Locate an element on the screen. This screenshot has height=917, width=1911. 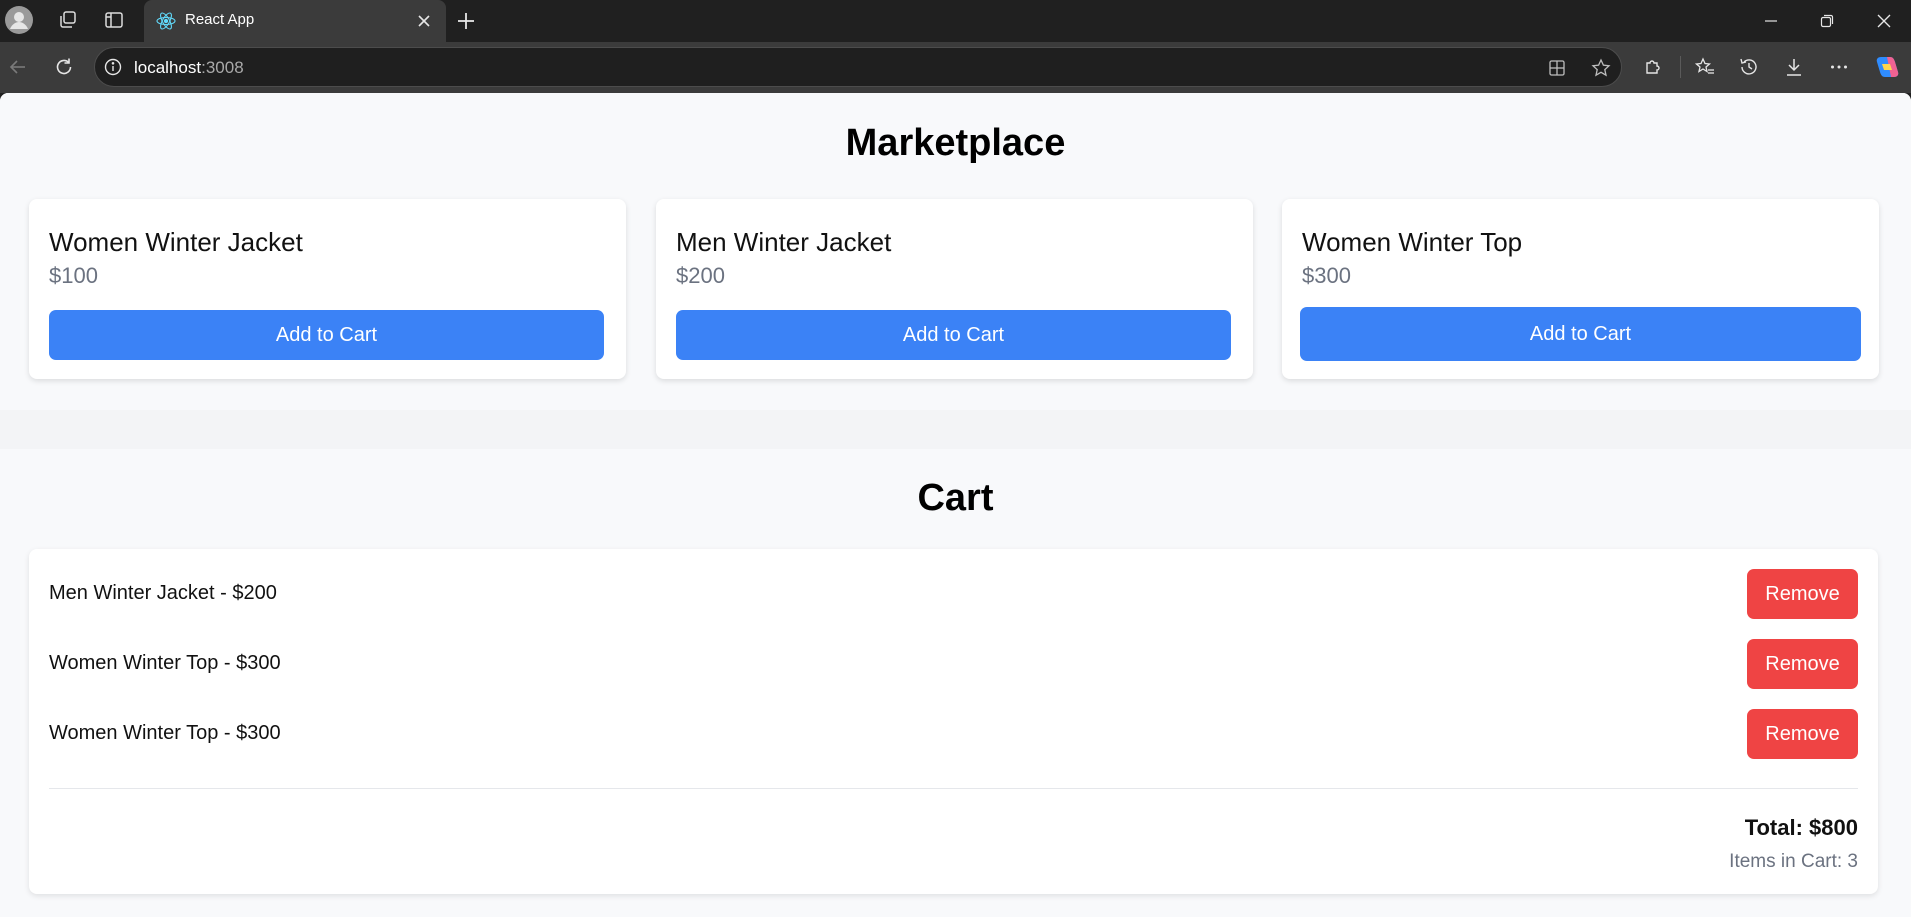
product-price: $200 is located at coordinates (700, 275).